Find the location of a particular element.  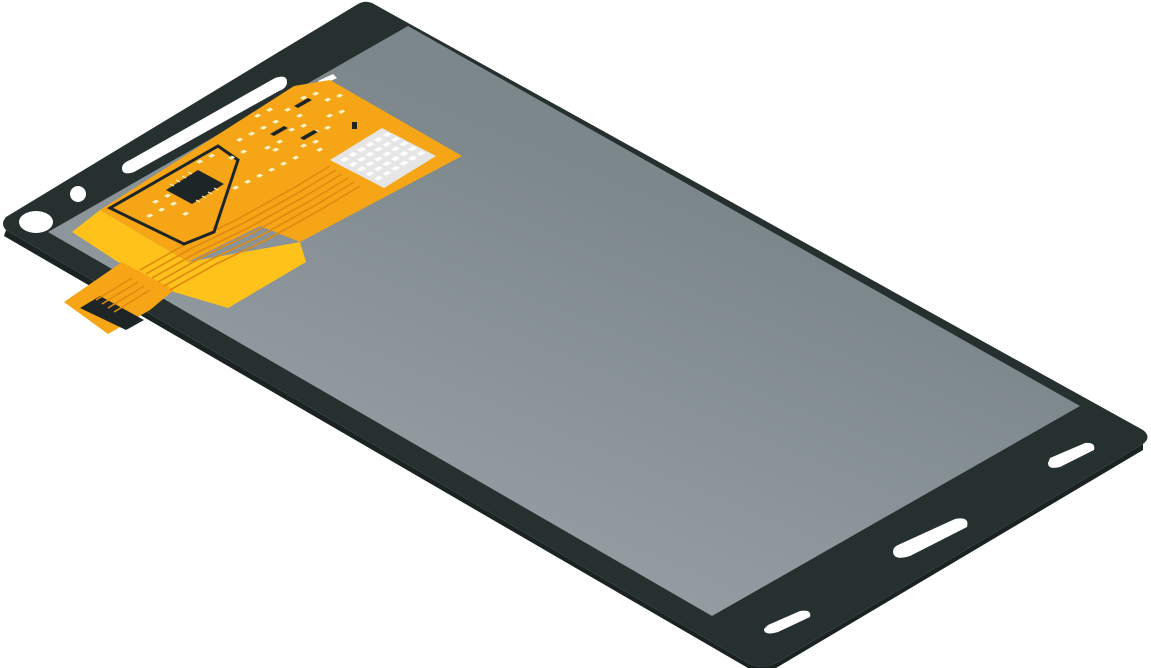

mount-hole-large is located at coordinates (36, 222).